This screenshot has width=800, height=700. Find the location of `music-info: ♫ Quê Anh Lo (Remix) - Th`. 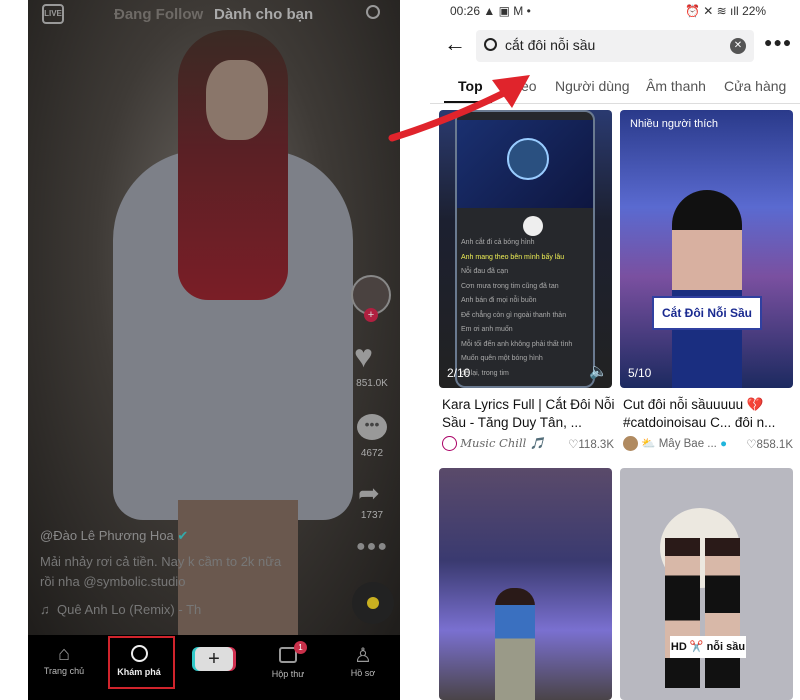

music-info: ♫ Quê Anh Lo (Remix) - Th is located at coordinates (120, 609).